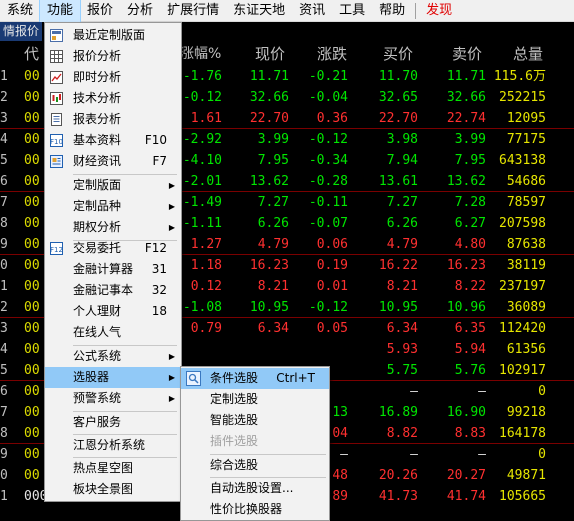  I want to click on menu-item-finance-calculator: 金融计算器 31, so click(113, 269).